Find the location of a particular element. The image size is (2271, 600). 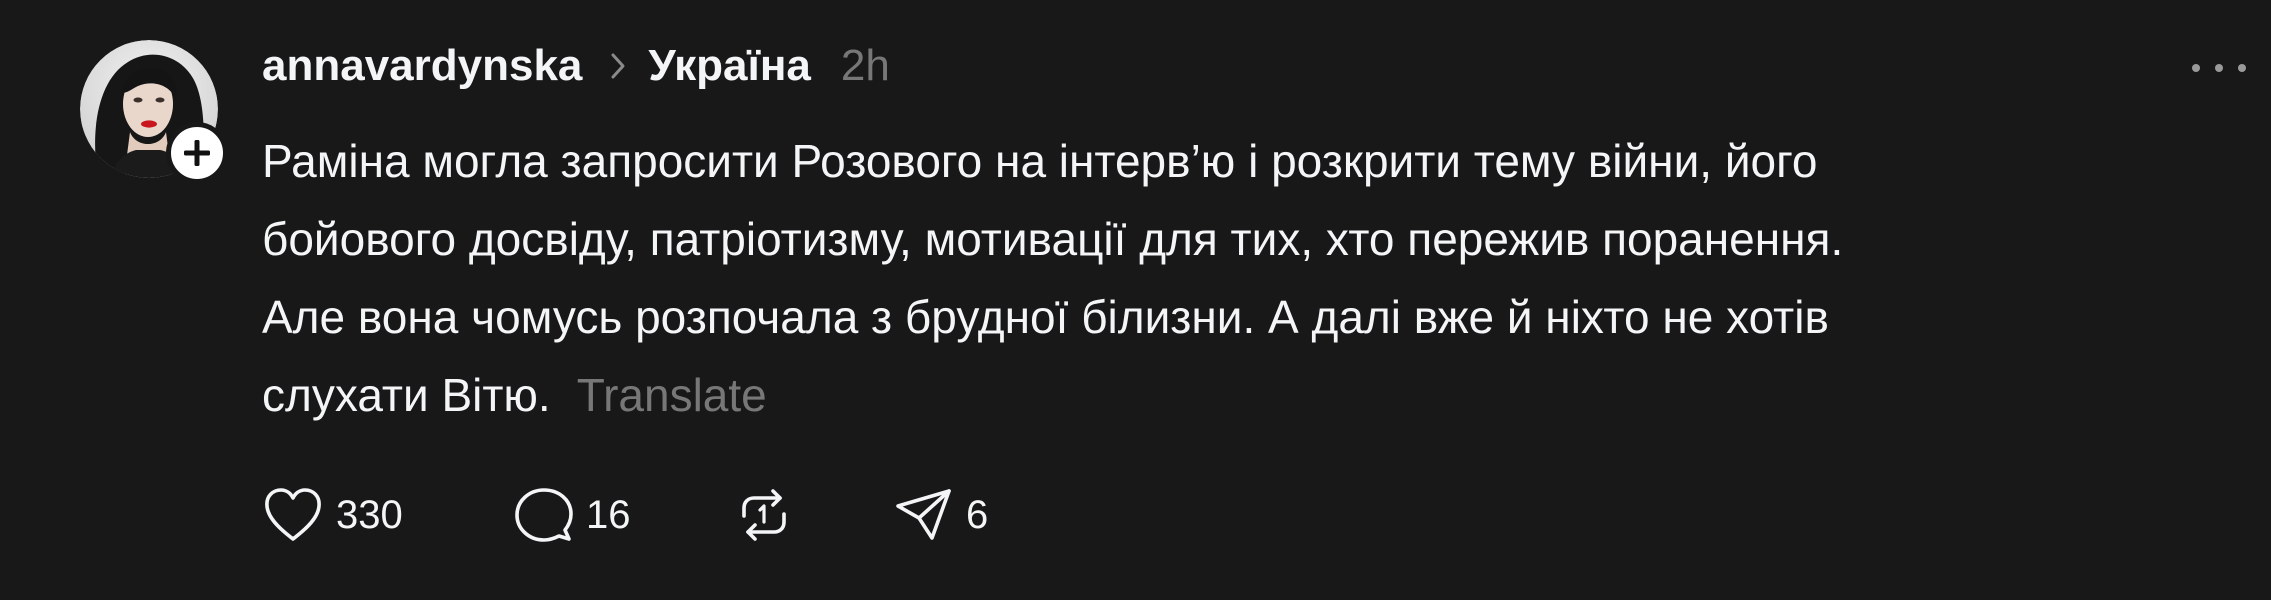

translate-link: Translate is located at coordinates (672, 395).